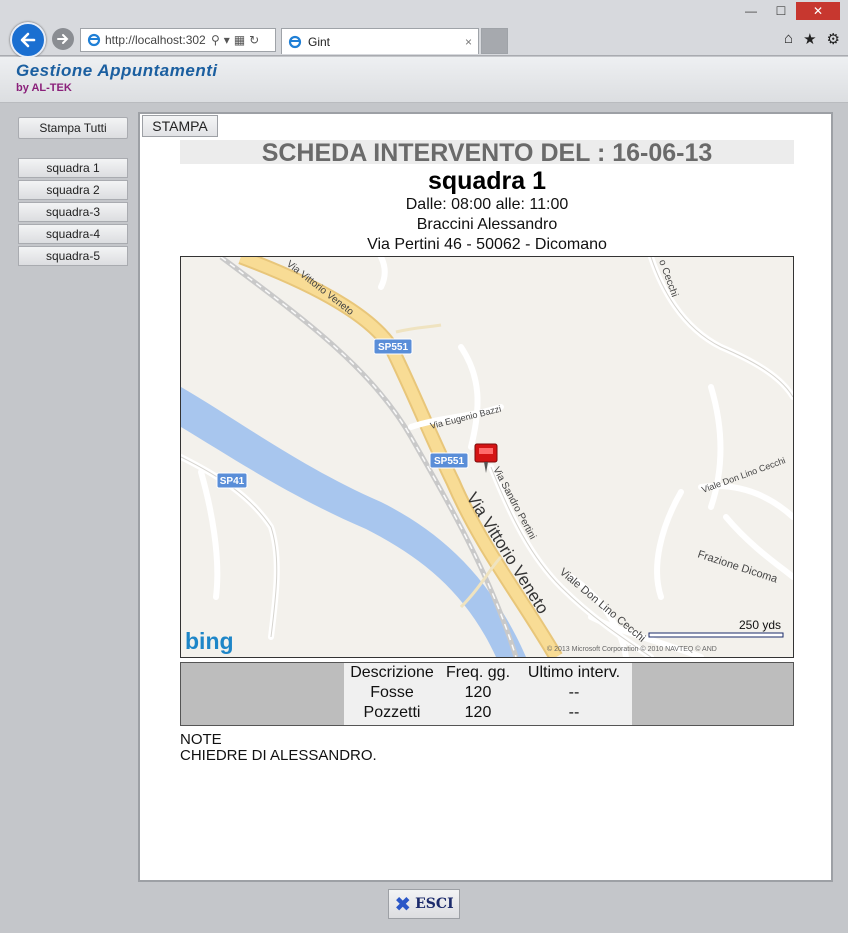 This screenshot has height=933, width=848. I want to click on customer-name: Braccini Alessandro, so click(487, 224).